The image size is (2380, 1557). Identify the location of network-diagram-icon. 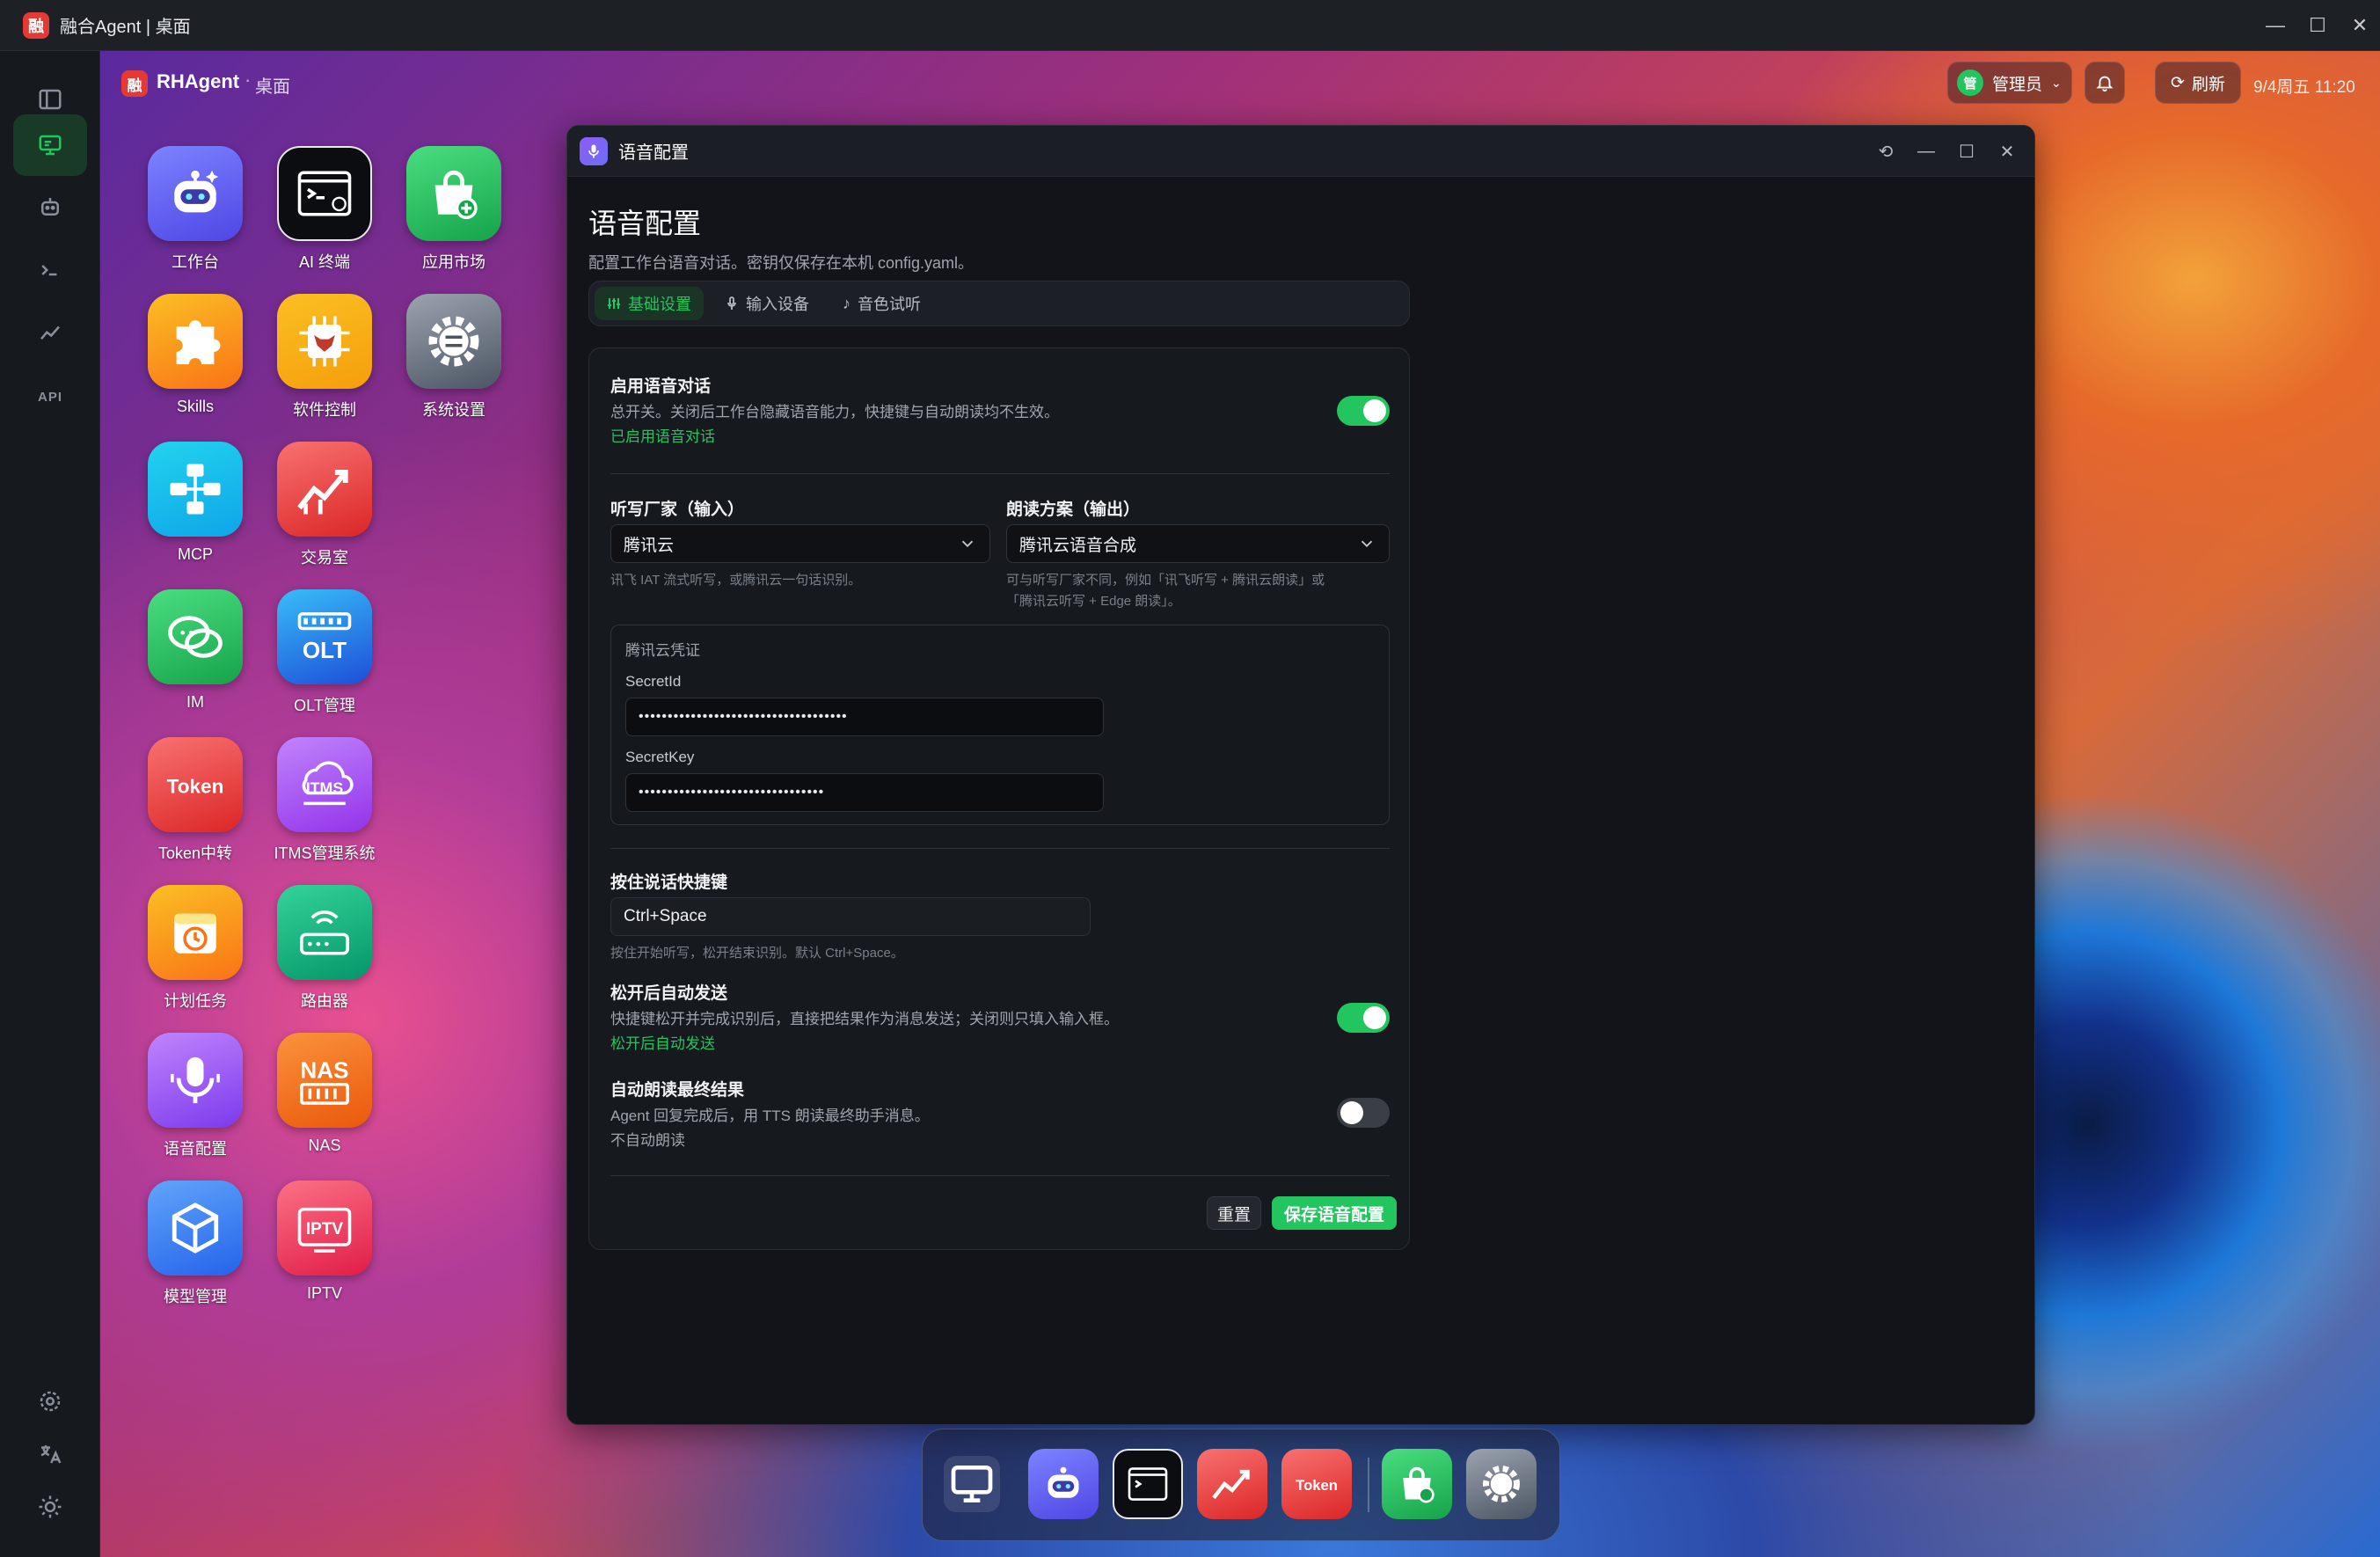
(195, 489).